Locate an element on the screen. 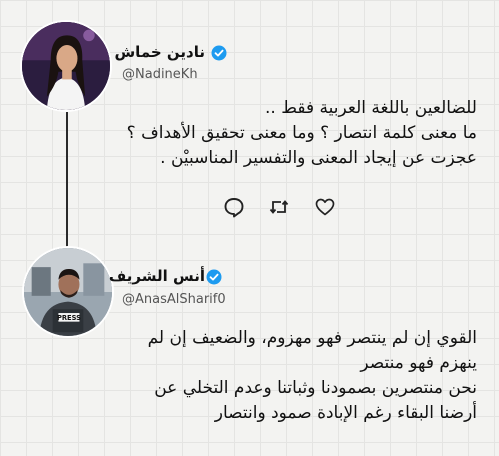 Image resolution: width=499 pixels, height=456 pixels. avatar-portrait-journalist: PRESS is located at coordinates (68, 292).